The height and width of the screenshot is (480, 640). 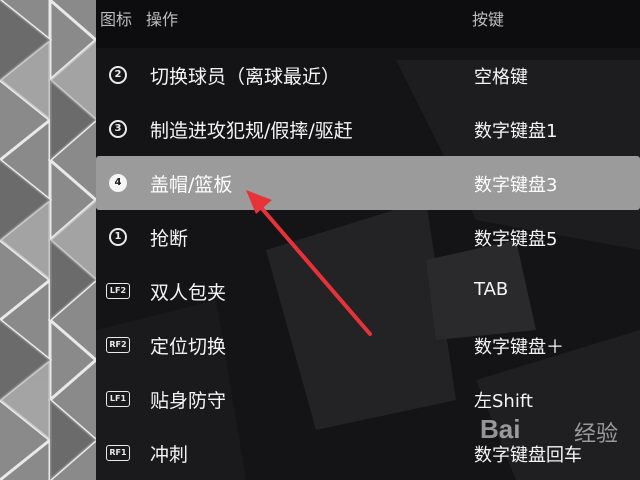 What do you see at coordinates (245, 77) in the screenshot?
I see `action-label: 切换球员（离球最近）` at bounding box center [245, 77].